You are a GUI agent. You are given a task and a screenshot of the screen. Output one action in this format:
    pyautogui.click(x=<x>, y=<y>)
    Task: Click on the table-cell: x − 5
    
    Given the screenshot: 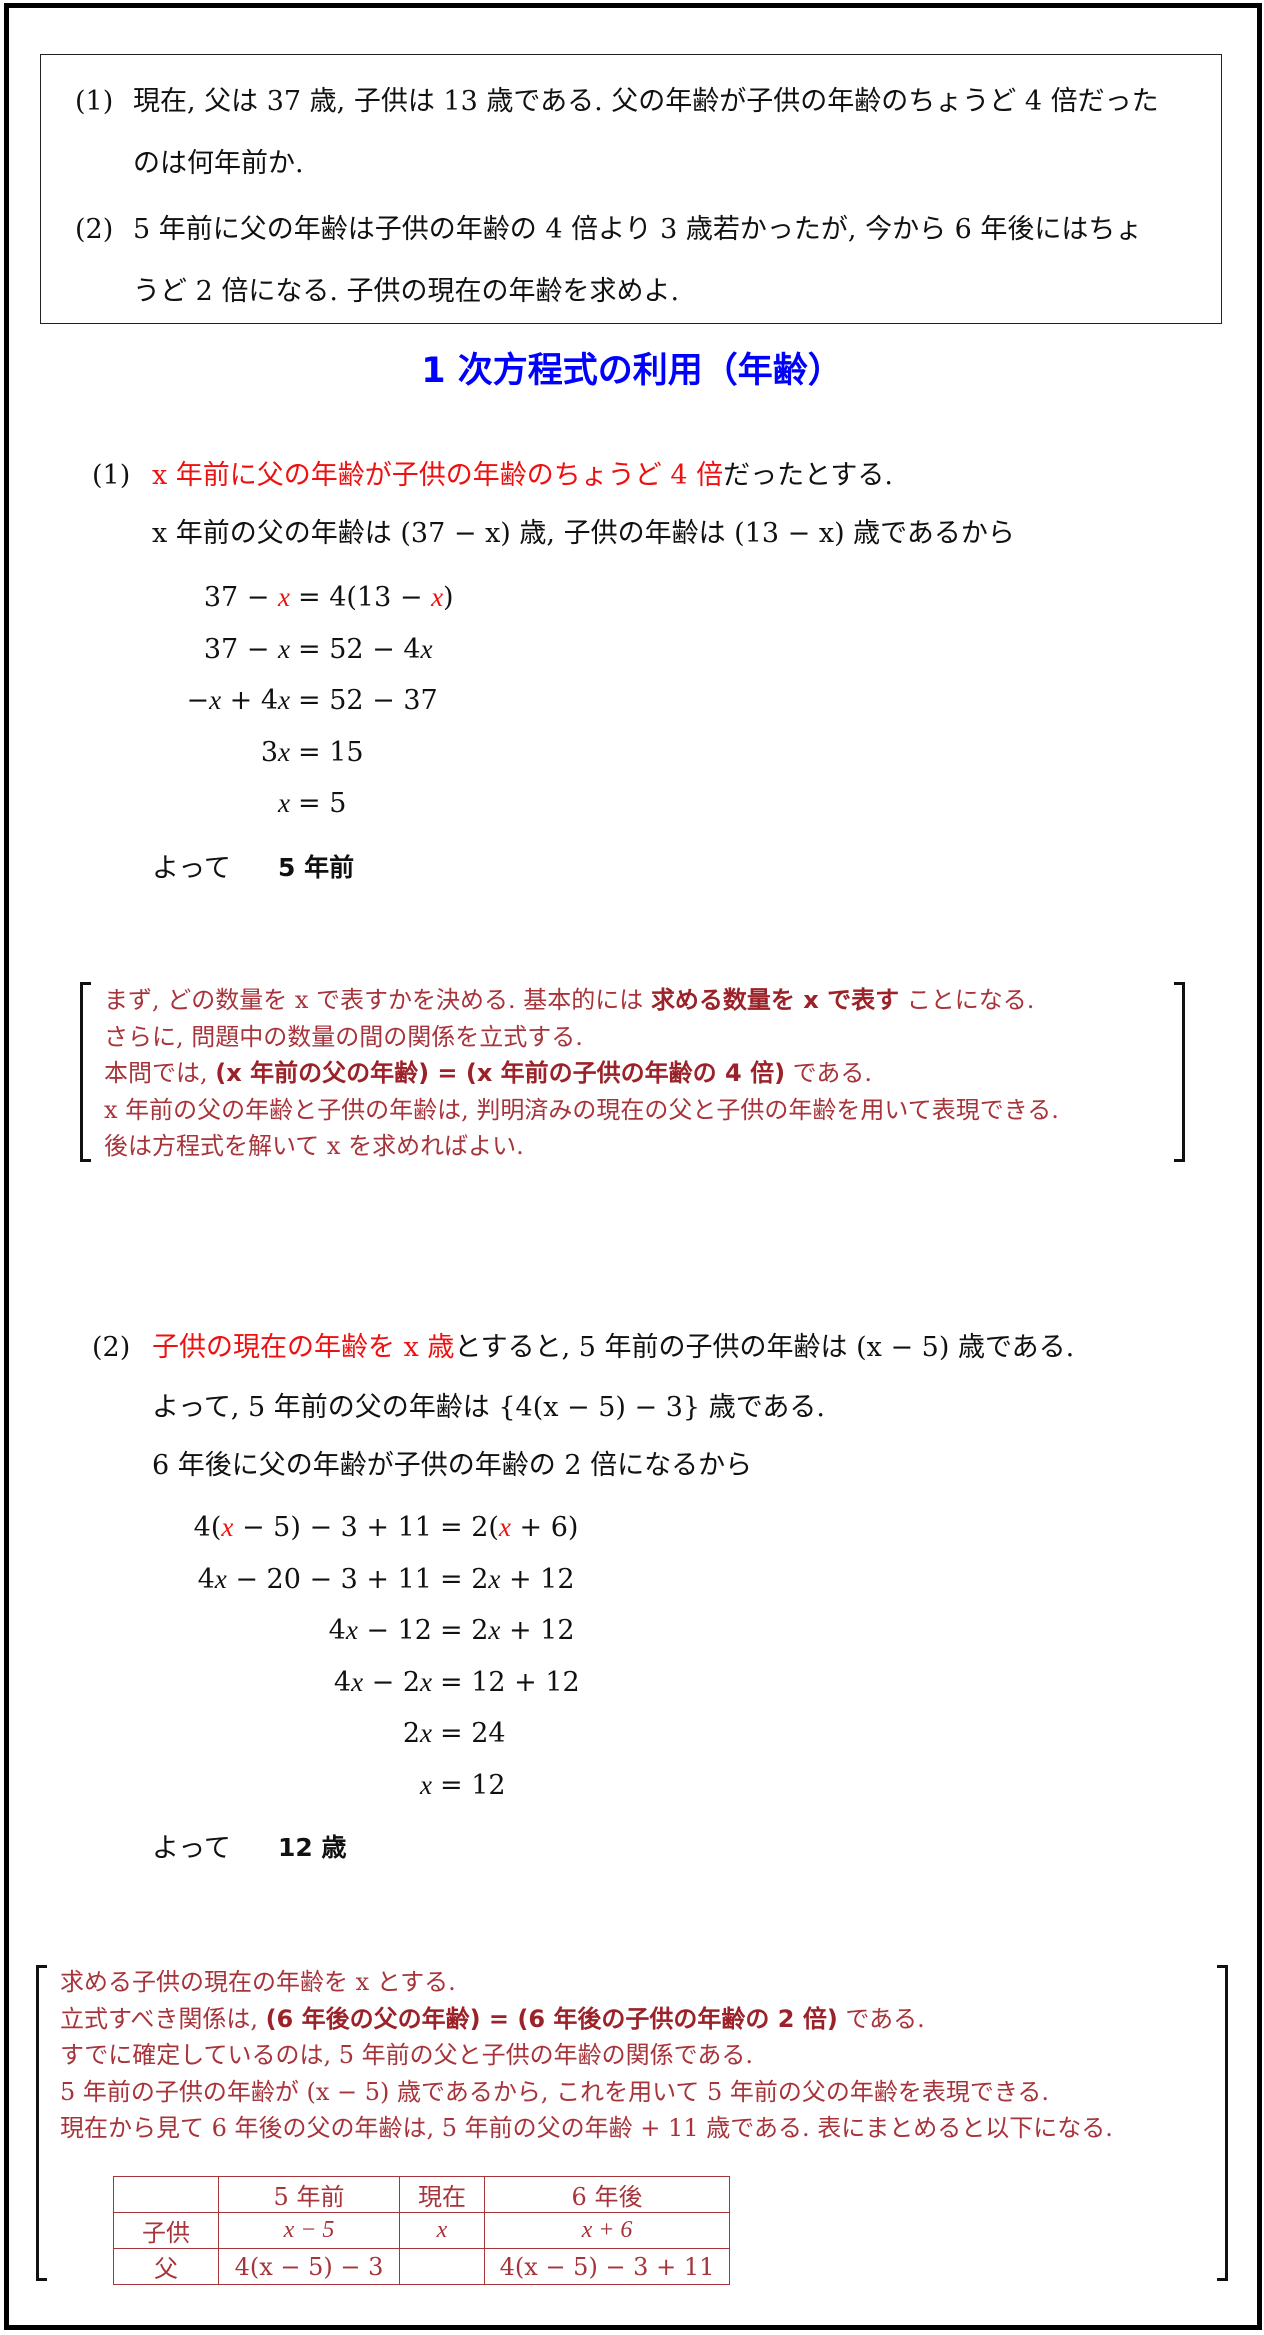 What is the action you would take?
    pyautogui.click(x=309, y=2230)
    